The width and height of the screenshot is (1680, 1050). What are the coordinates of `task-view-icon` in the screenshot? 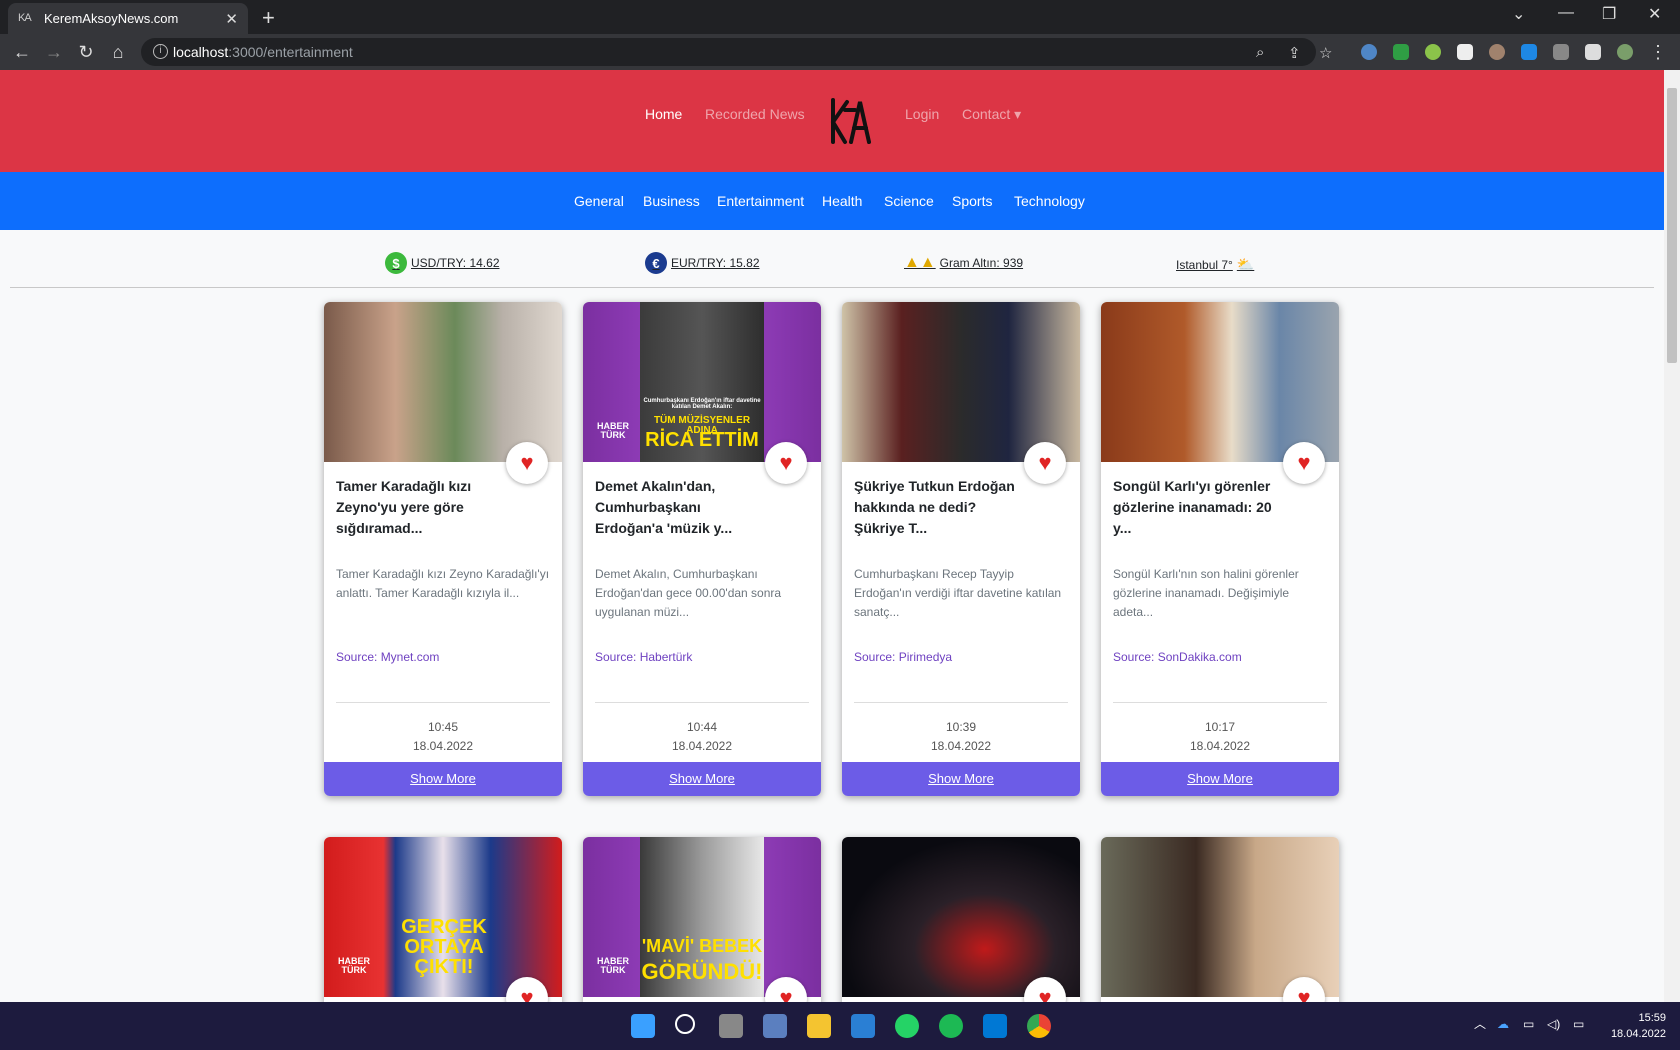 It's located at (731, 1026).